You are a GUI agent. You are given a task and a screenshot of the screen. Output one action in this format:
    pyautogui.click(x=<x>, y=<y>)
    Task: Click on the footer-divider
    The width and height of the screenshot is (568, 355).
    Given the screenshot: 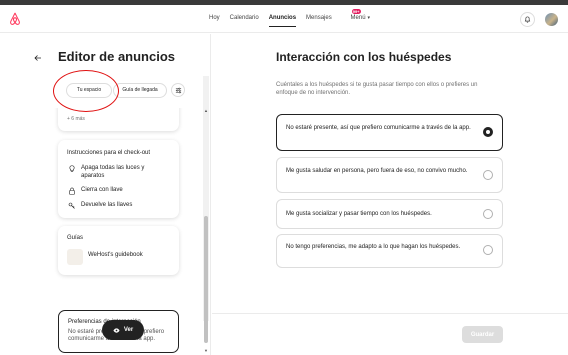 What is the action you would take?
    pyautogui.click(x=390, y=313)
    